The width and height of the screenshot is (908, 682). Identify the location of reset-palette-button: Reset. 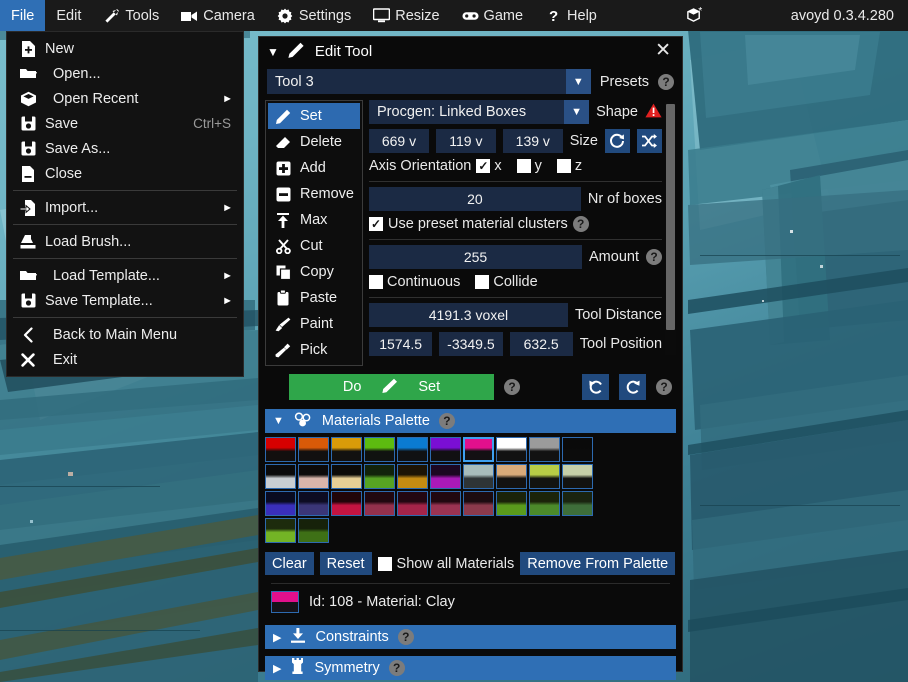
(345, 563).